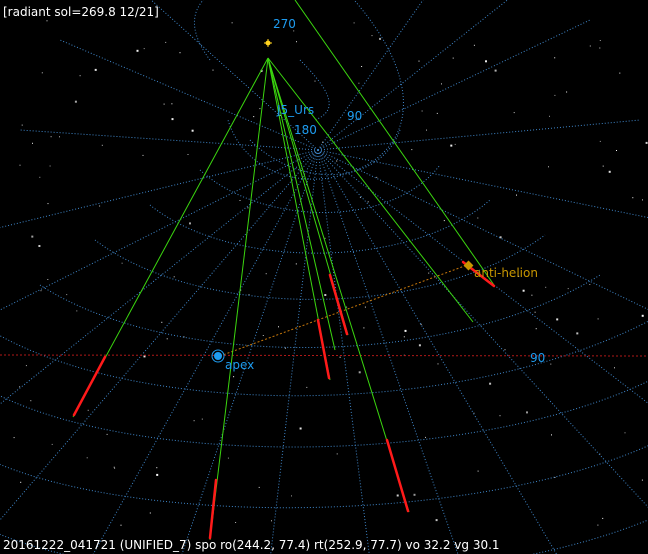 Image resolution: width=648 pixels, height=554 pixels. What do you see at coordinates (354, 116) in the screenshot?
I see `grid-label-90-top: 90` at bounding box center [354, 116].